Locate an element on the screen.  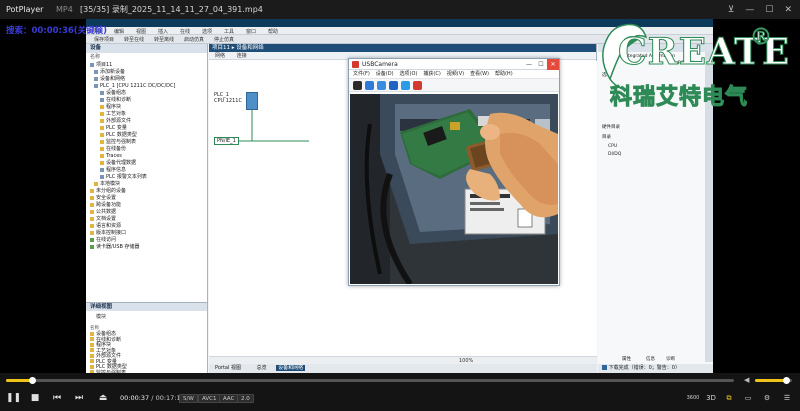
menu-icon: ☰ is located at coordinates (787, 398).